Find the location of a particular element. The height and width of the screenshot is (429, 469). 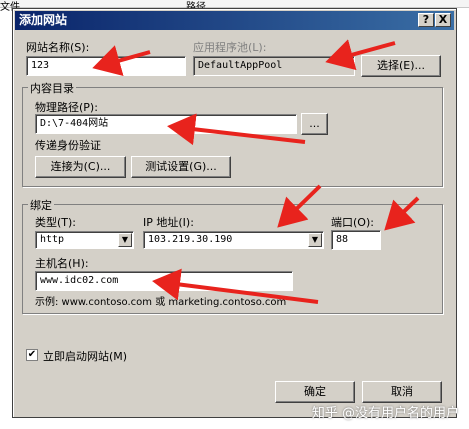

start-now-checkbox: ✔ is located at coordinates (32, 355).